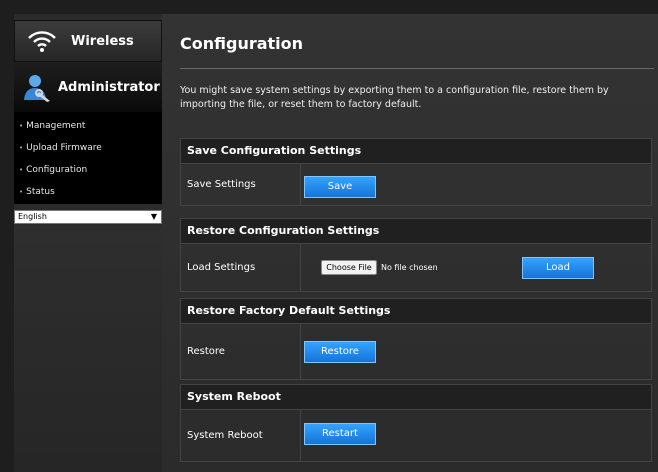 Image resolution: width=658 pixels, height=472 pixels. I want to click on save-settings-label: Save Settings, so click(241, 184).